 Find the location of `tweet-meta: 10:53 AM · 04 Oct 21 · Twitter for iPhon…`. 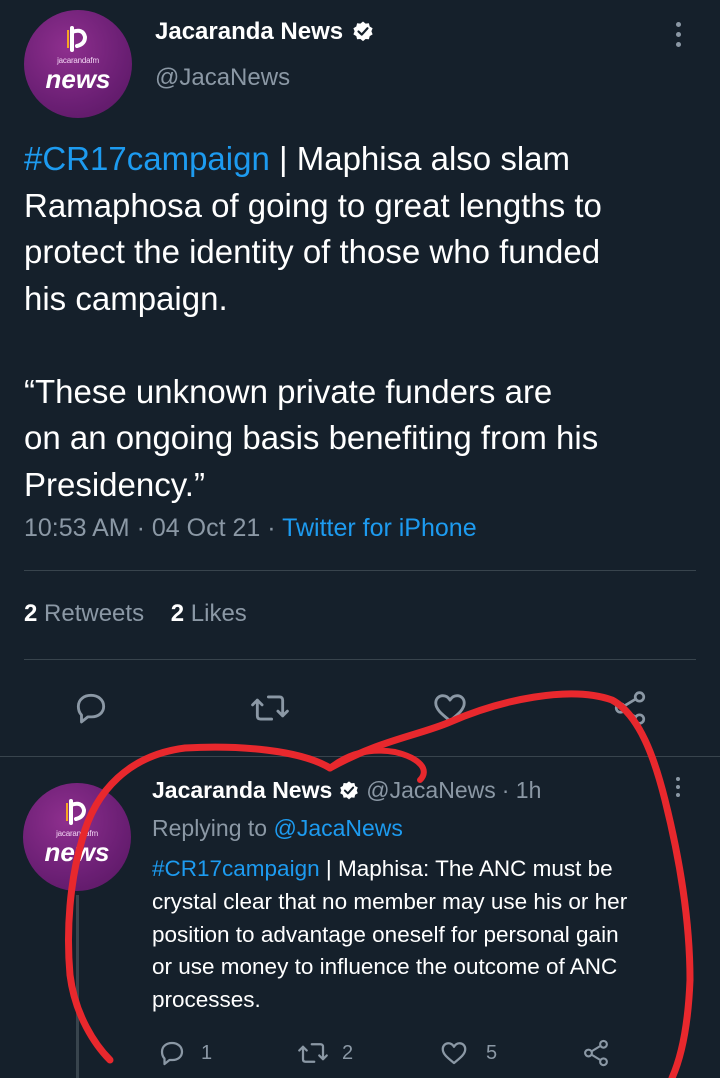

tweet-meta: 10:53 AM · 04 Oct 21 · Twitter for iPhon… is located at coordinates (250, 528).